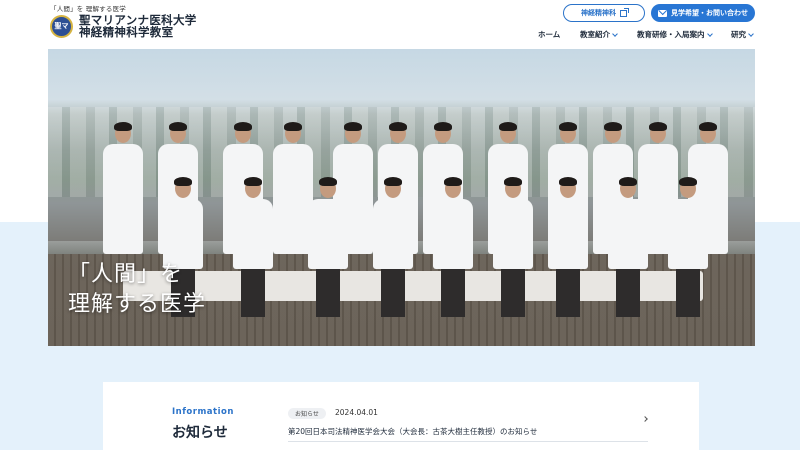 This screenshot has height=450, width=800. Describe the element at coordinates (307, 413) in the screenshot. I see `news-category-badge: お知らせ` at that location.